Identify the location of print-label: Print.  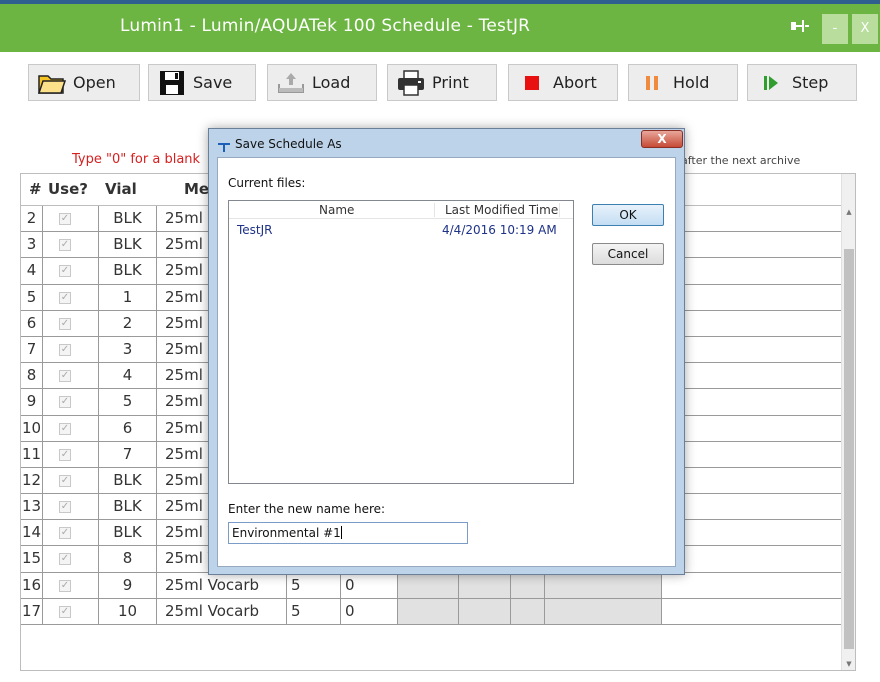
(450, 82).